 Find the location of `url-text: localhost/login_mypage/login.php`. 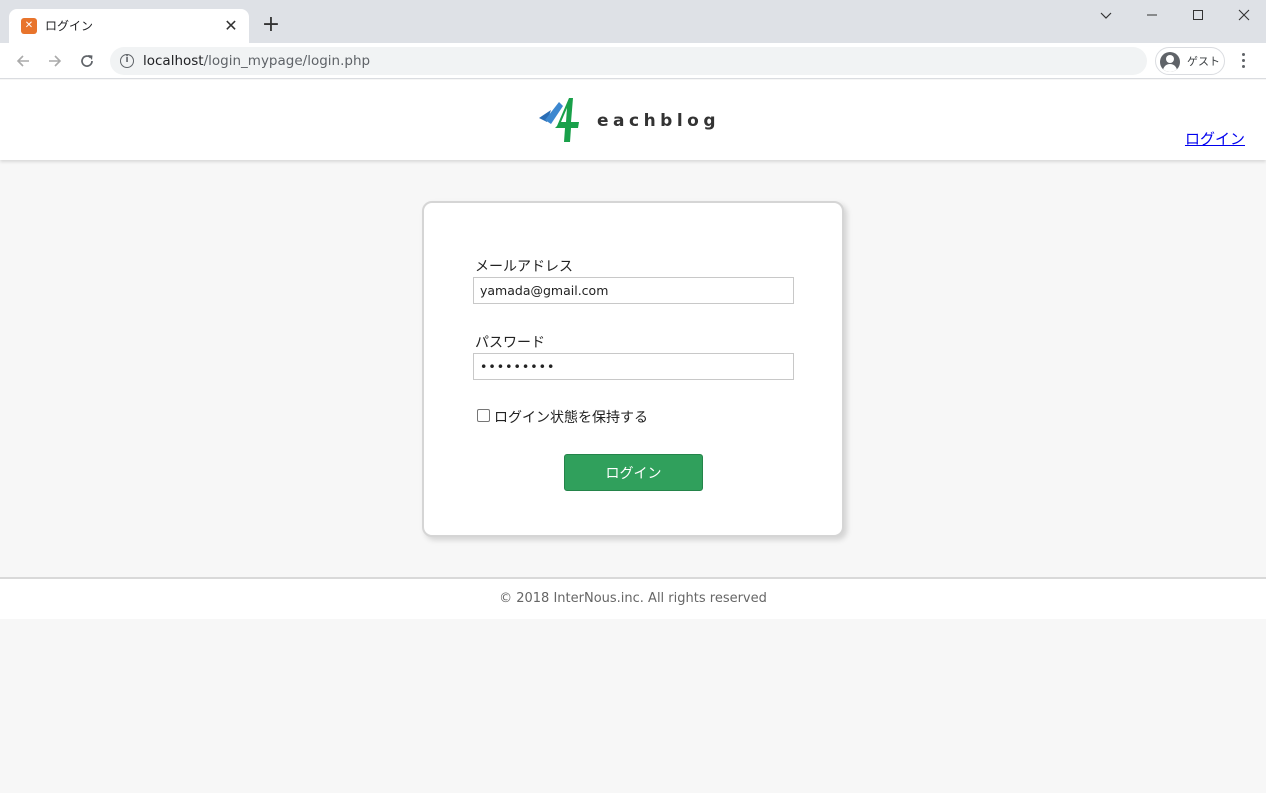

url-text: localhost/login_mypage/login.php is located at coordinates (256, 61).